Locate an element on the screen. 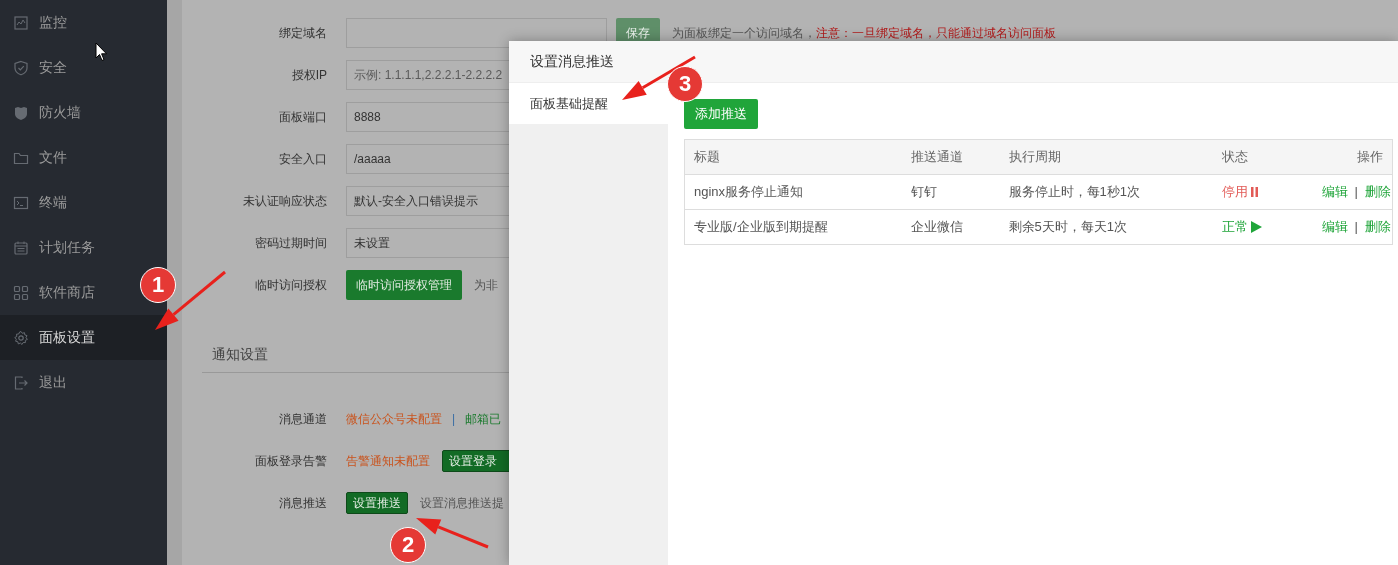 The image size is (1398, 565). channel-status: 邮箱已 is located at coordinates (483, 419).